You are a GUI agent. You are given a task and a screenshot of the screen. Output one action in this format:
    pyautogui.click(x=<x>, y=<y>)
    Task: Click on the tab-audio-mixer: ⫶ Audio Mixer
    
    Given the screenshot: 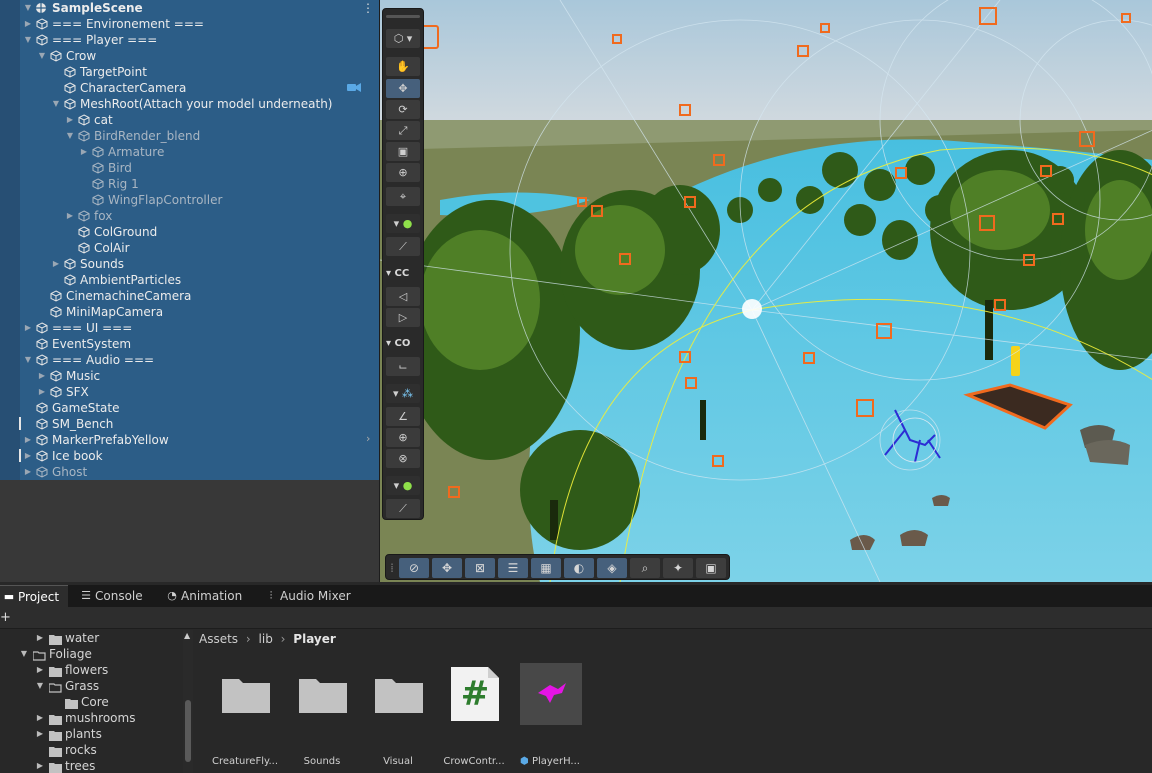 What is the action you would take?
    pyautogui.click(x=309, y=596)
    